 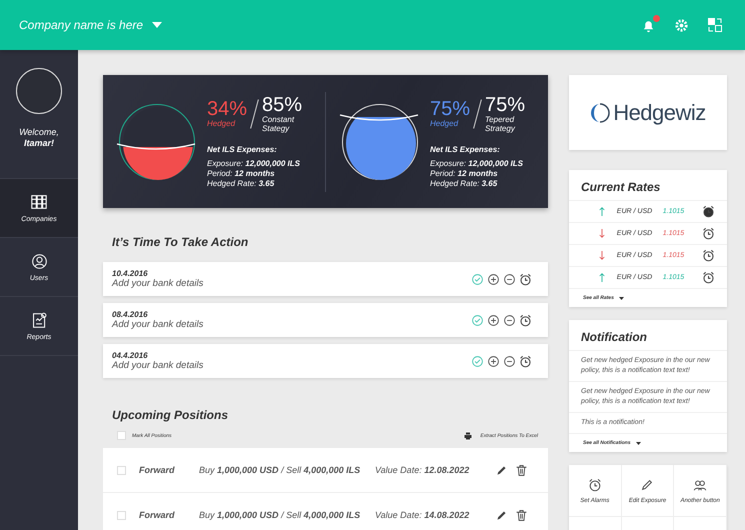 What do you see at coordinates (715, 25) in the screenshot?
I see `switch-icon` at bounding box center [715, 25].